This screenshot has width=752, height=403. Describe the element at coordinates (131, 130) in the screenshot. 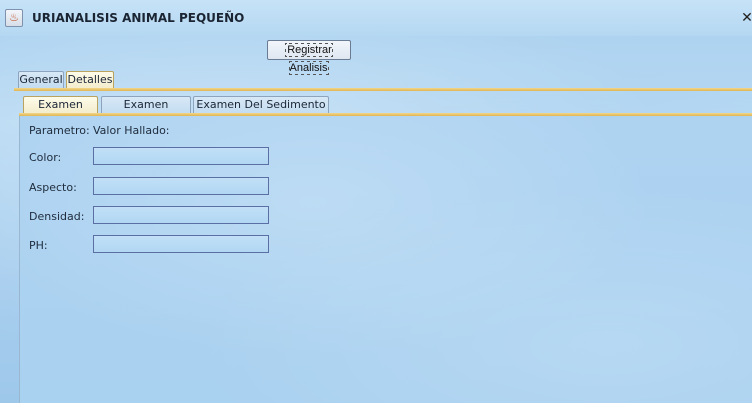

I see `valor-hallado-header: Valor Hallado:` at that location.